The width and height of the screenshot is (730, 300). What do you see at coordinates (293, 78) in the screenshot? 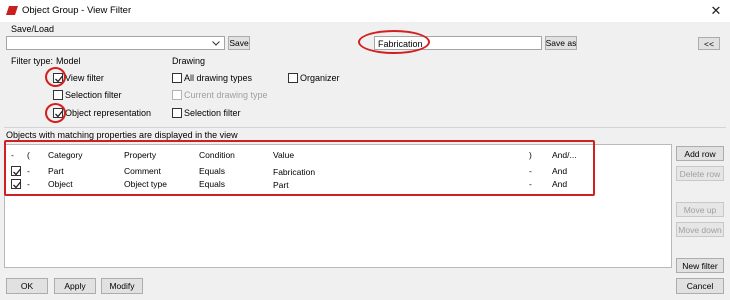
I see `organizer-checkbox` at bounding box center [293, 78].